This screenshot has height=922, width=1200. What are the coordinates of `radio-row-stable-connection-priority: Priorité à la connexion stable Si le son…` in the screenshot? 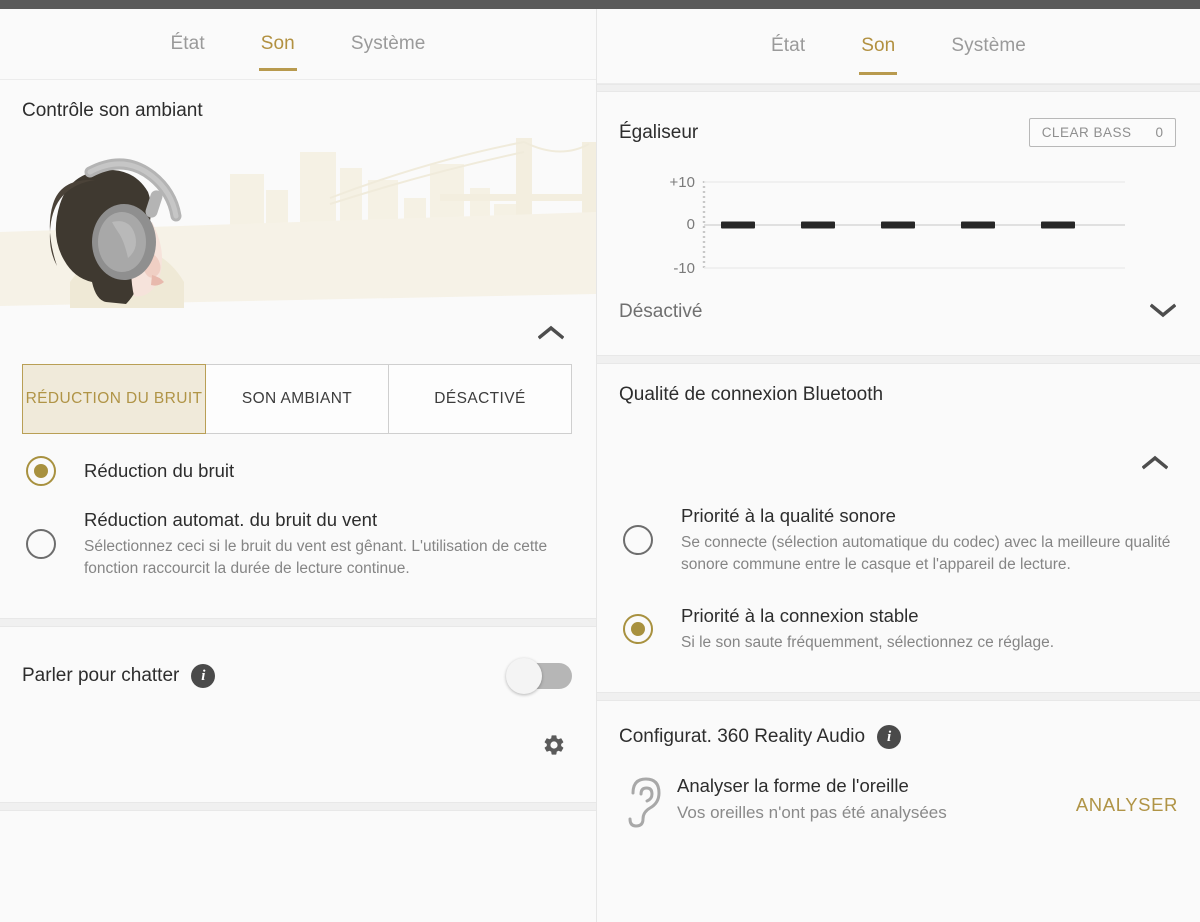 It's located at (898, 615).